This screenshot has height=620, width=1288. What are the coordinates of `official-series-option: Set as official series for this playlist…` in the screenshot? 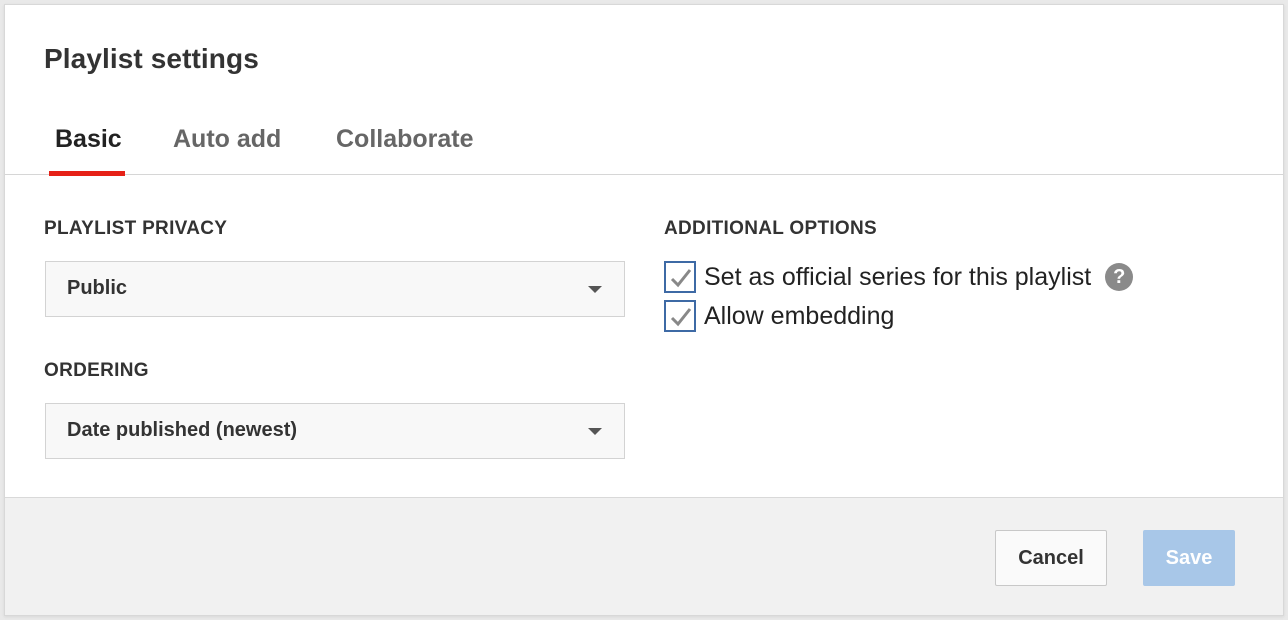 It's located at (899, 277).